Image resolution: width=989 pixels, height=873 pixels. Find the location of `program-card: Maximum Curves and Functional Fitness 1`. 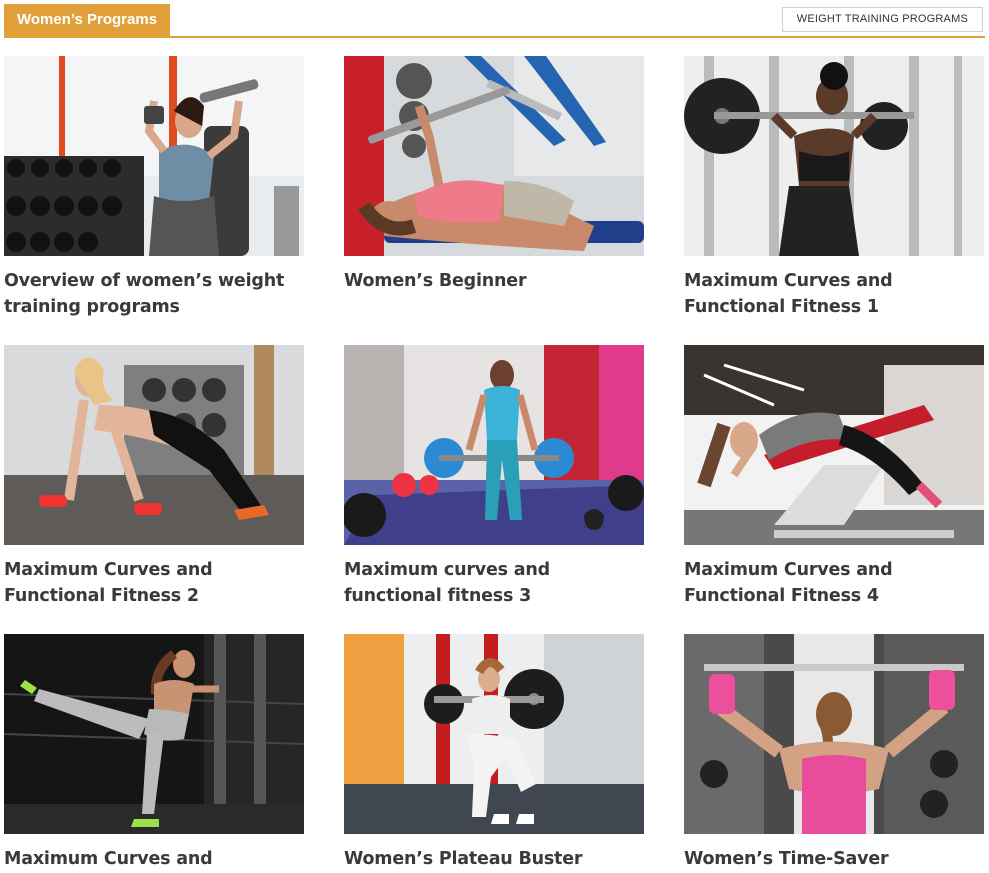

program-card: Maximum Curves and Functional Fitness 1 is located at coordinates (834, 188).